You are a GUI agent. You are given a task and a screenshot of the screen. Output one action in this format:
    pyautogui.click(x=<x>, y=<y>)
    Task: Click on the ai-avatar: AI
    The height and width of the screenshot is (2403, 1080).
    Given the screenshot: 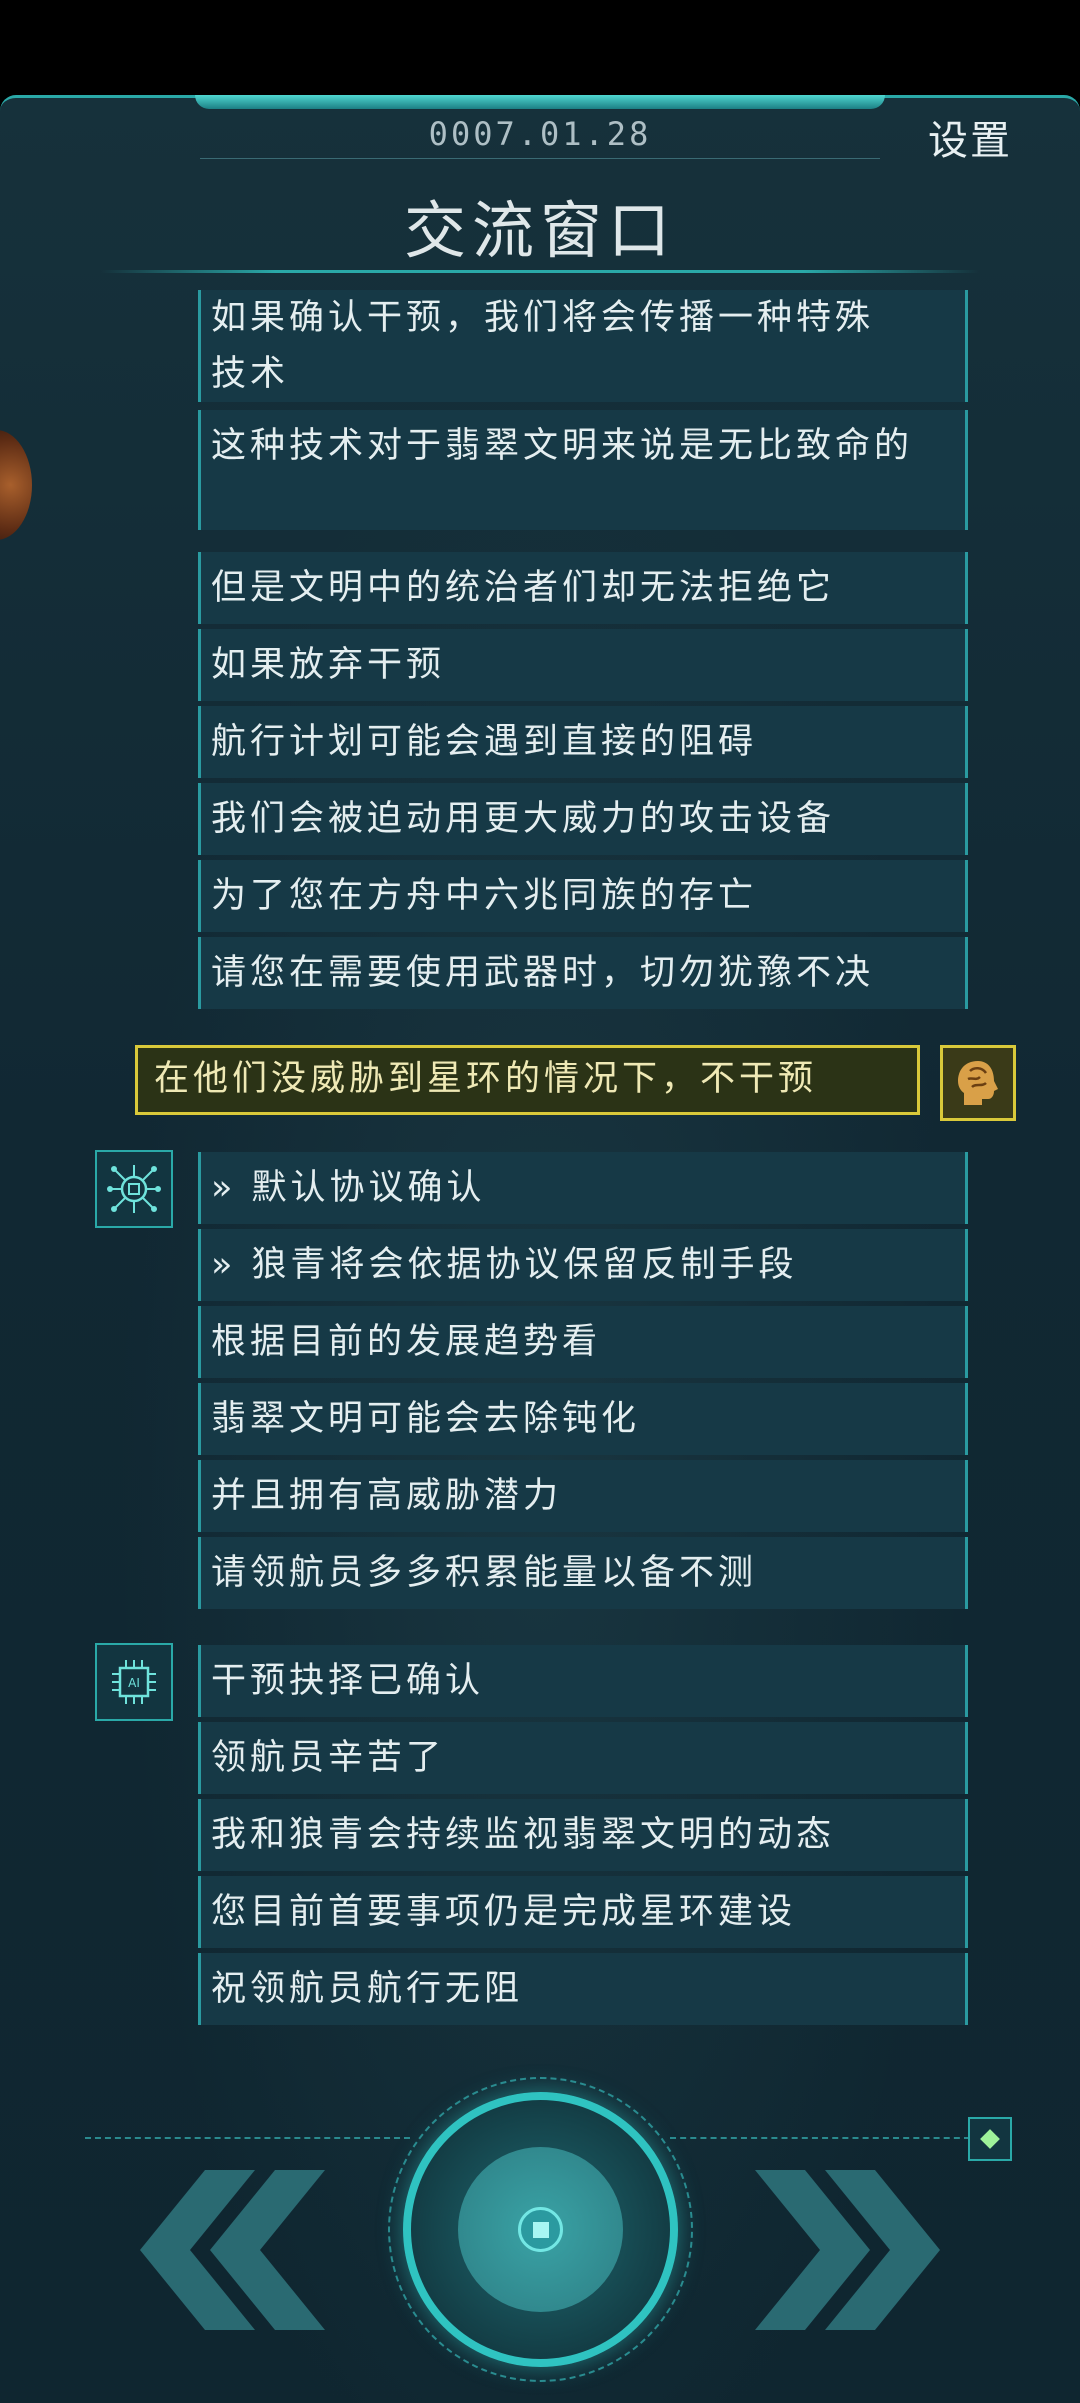 What is the action you would take?
    pyautogui.click(x=134, y=1682)
    